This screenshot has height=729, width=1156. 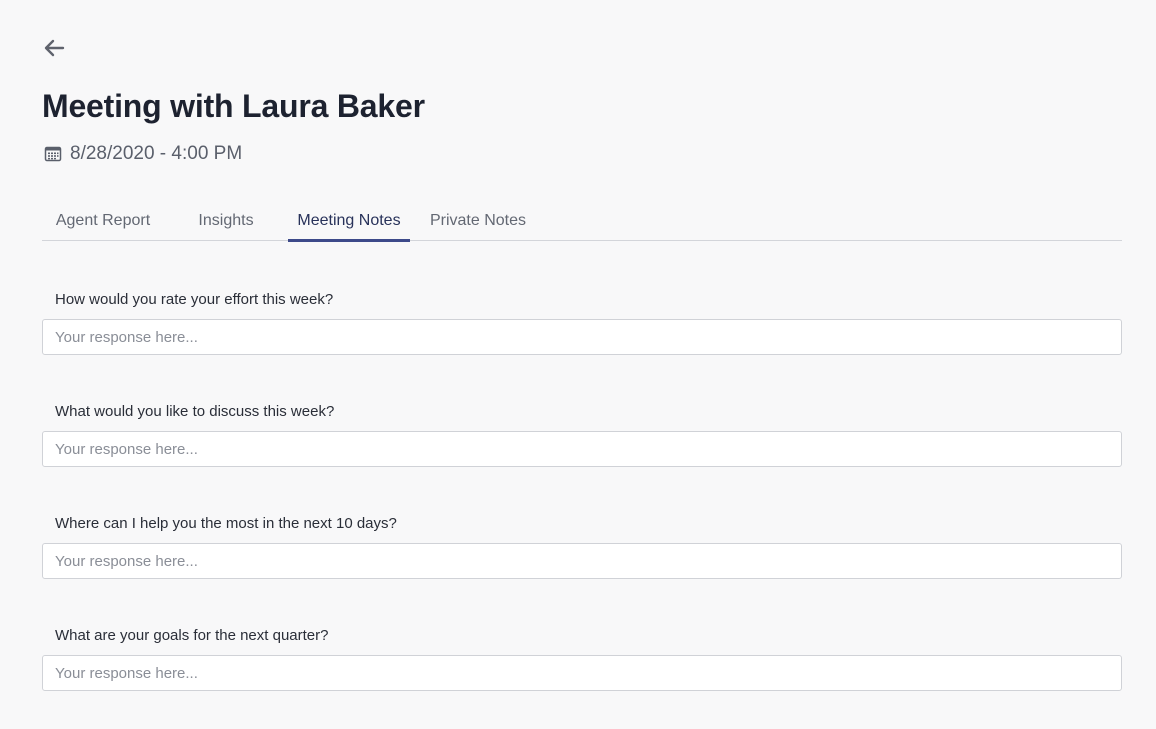 I want to click on tab-meeting-notes: Meeting Notes, so click(x=349, y=222).